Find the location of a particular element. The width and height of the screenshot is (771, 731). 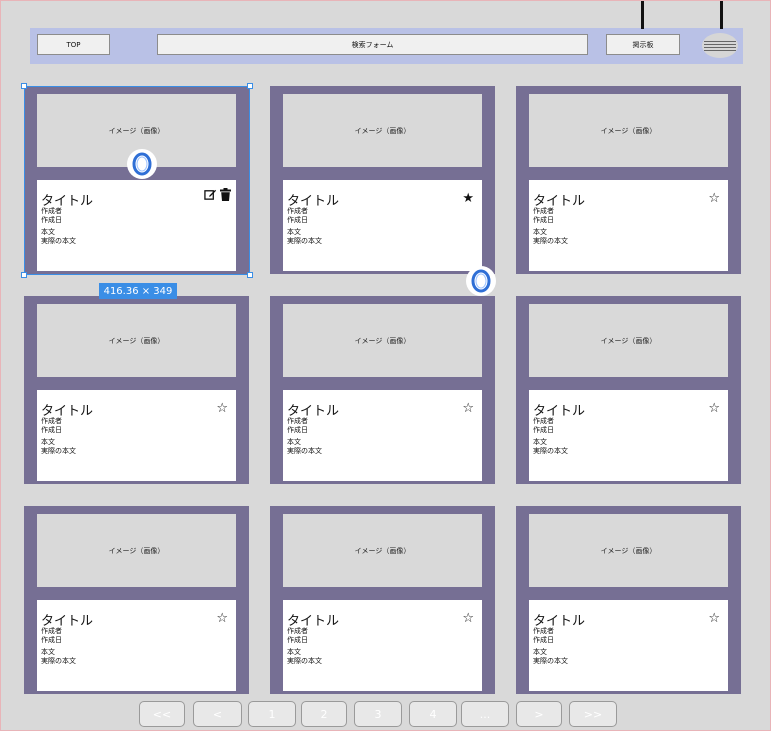

top-button: TOP is located at coordinates (73, 44).